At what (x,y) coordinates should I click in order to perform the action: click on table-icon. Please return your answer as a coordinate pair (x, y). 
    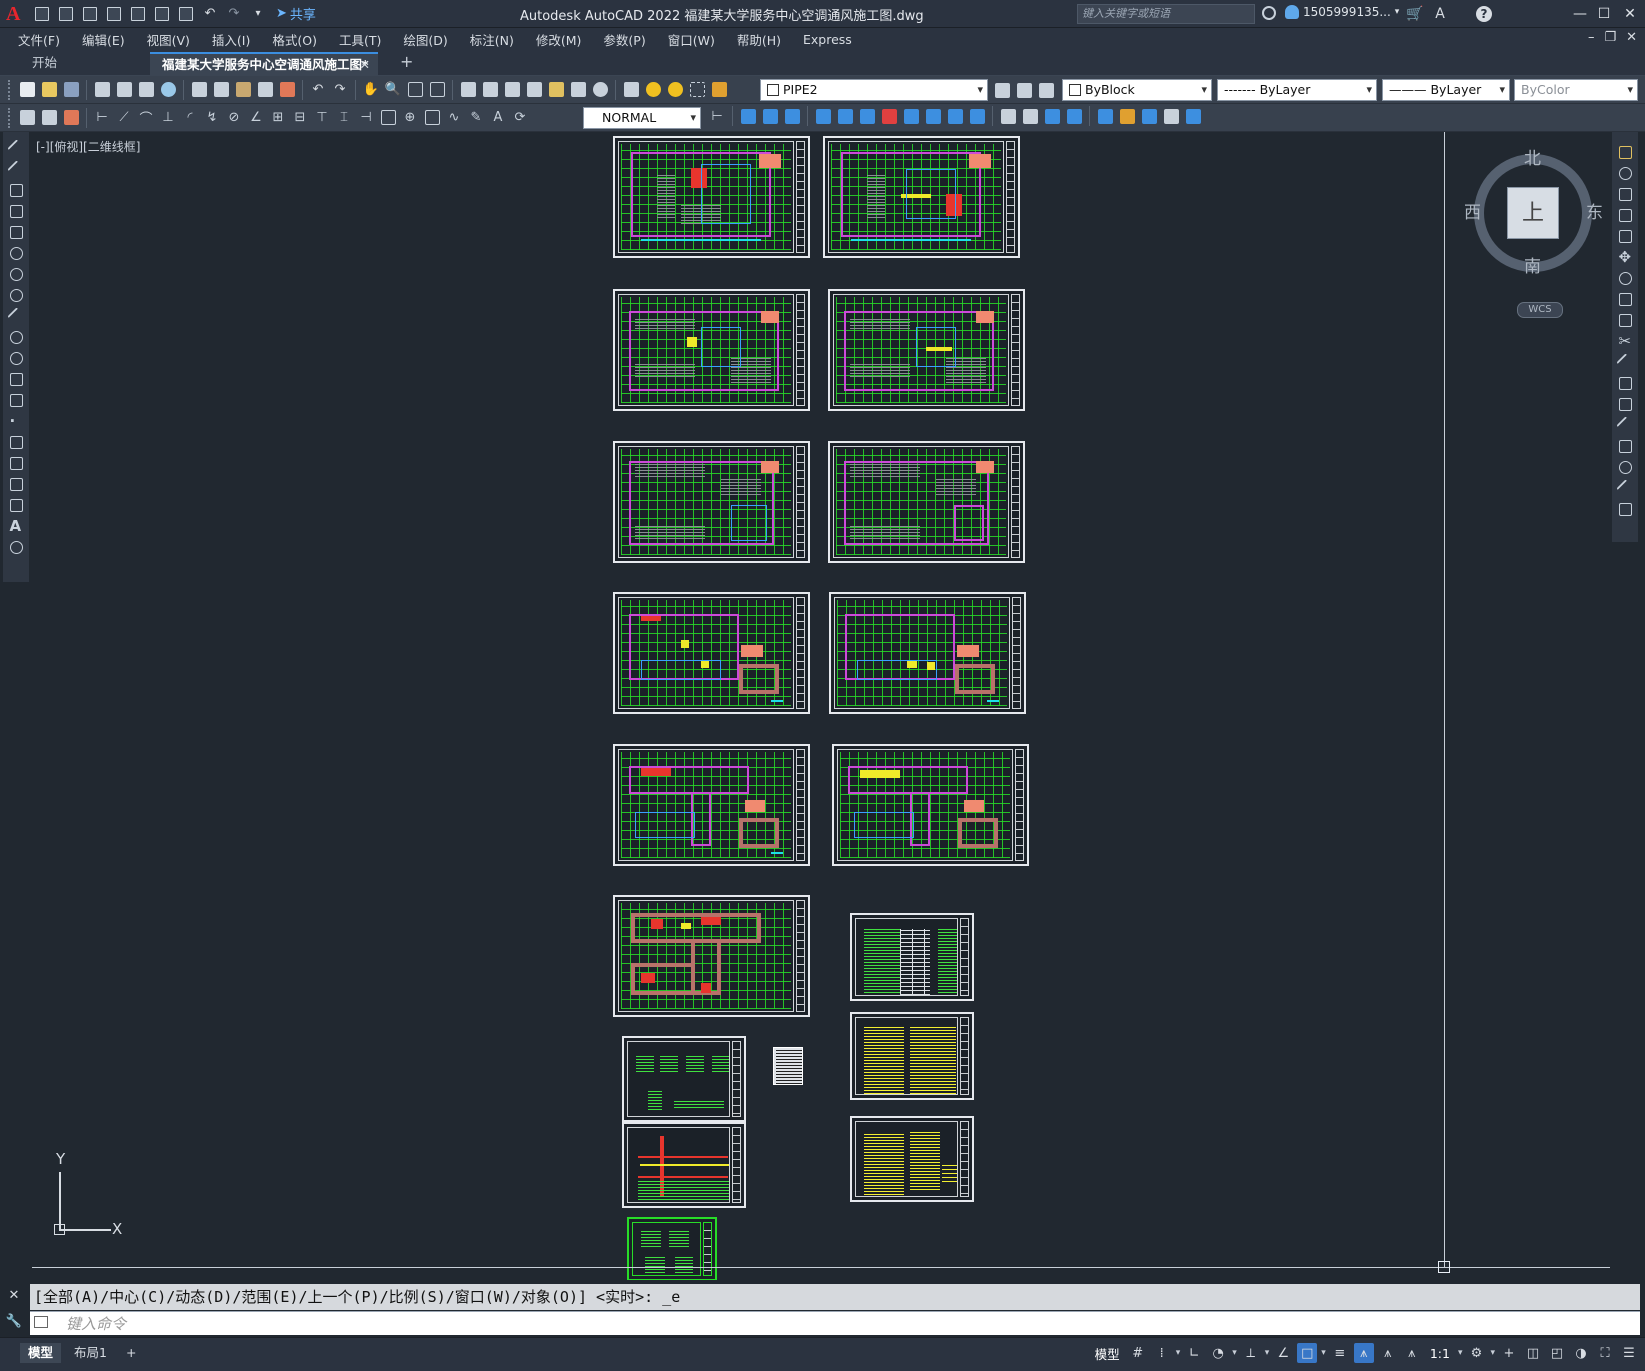
    Looking at the image, I should click on (49, 118).